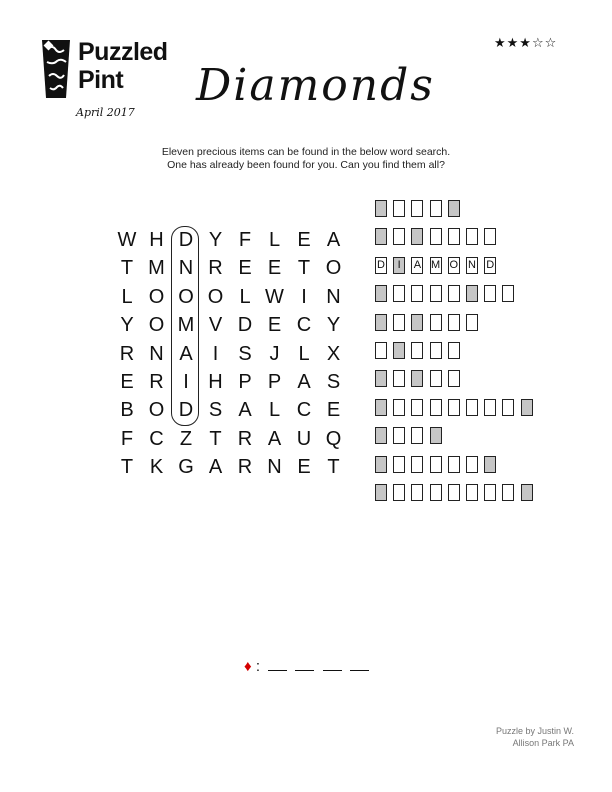 This screenshot has height=792, width=612. Describe the element at coordinates (274, 410) in the screenshot. I see `grid-letter: L` at that location.